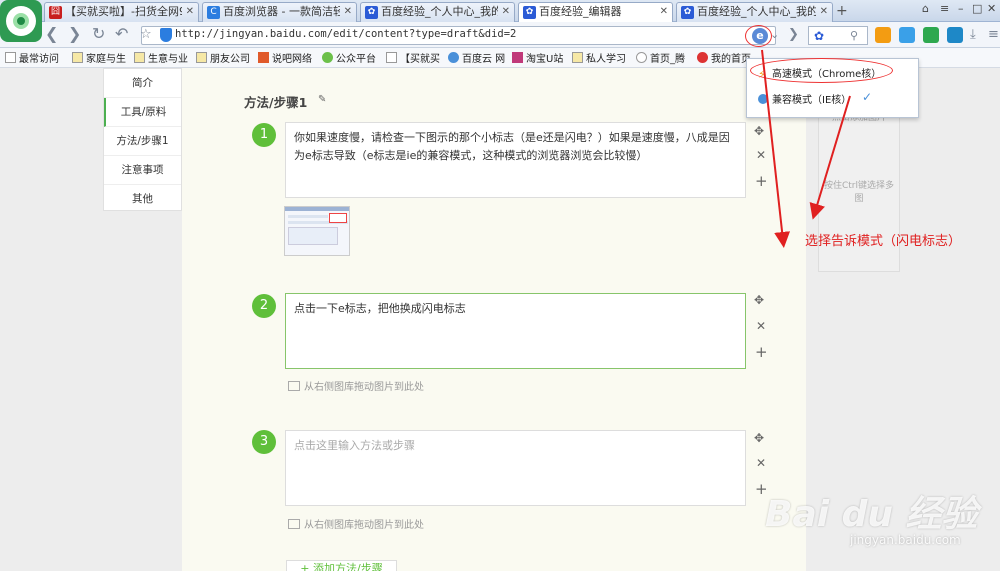  I want to click on tab-2: C 百度浏览器 - 一款简洁轻快 ✕, so click(279, 12).